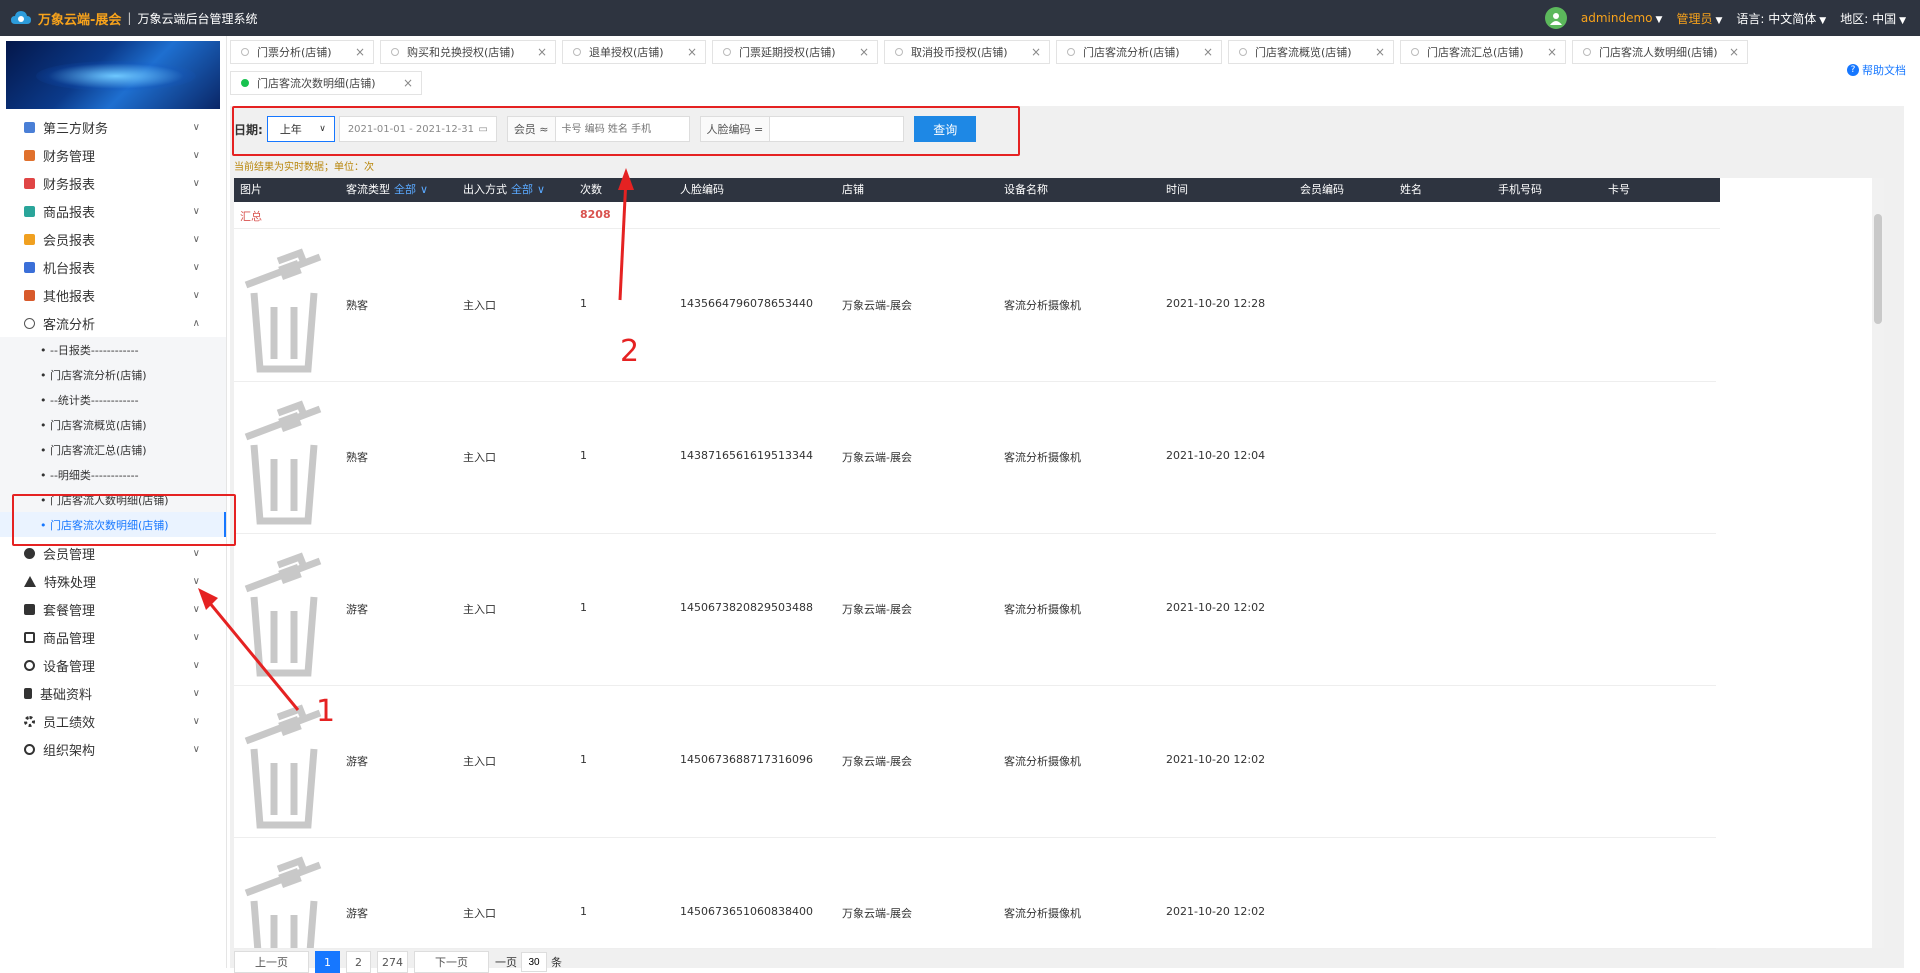 This screenshot has height=973, width=1920. What do you see at coordinates (630, 351) in the screenshot?
I see `annotation-number-2: 2` at bounding box center [630, 351].